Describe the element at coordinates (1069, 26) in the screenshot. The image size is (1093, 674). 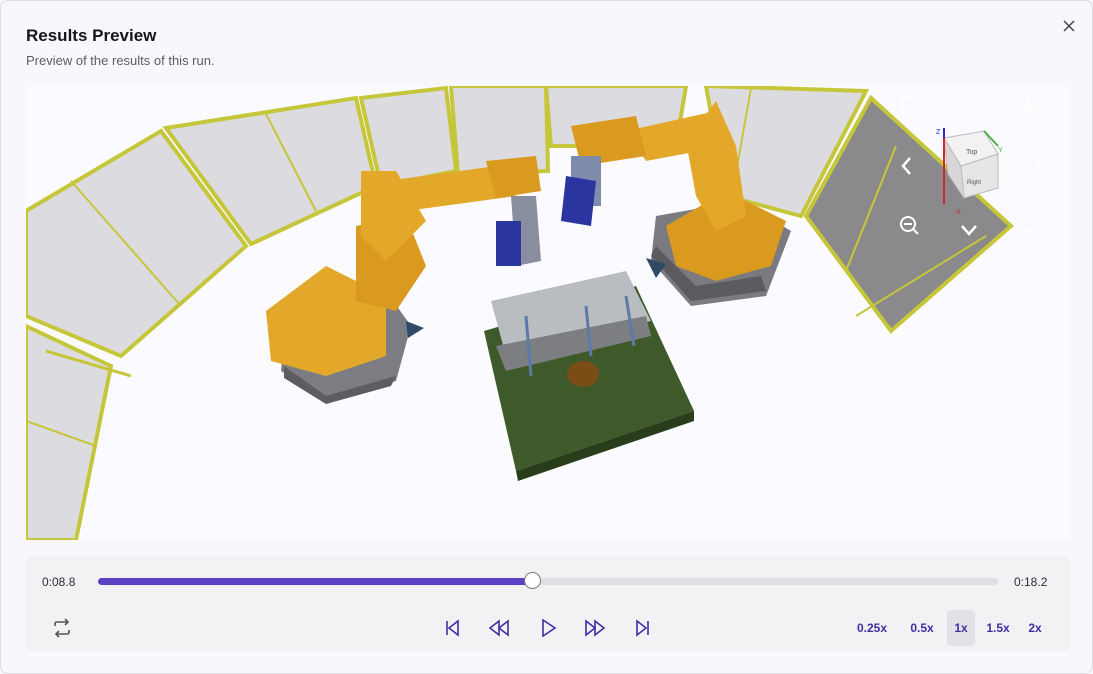
I see `close-icon` at that location.